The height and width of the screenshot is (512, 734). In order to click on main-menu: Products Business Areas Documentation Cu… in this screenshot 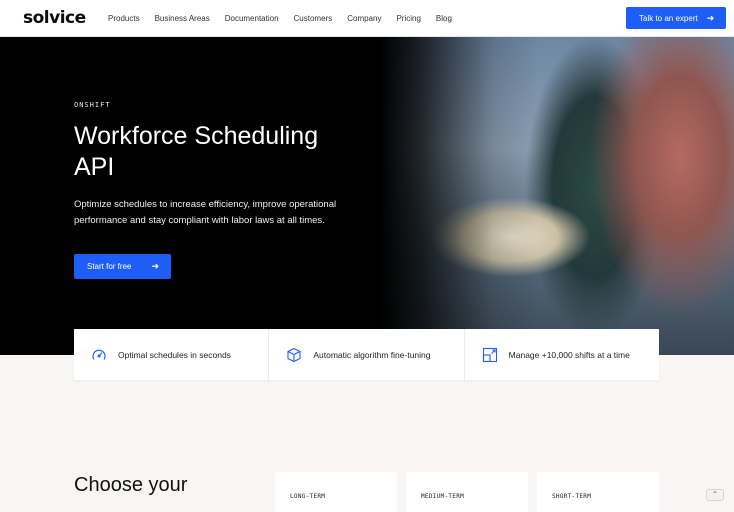, I will do `click(287, 18)`.